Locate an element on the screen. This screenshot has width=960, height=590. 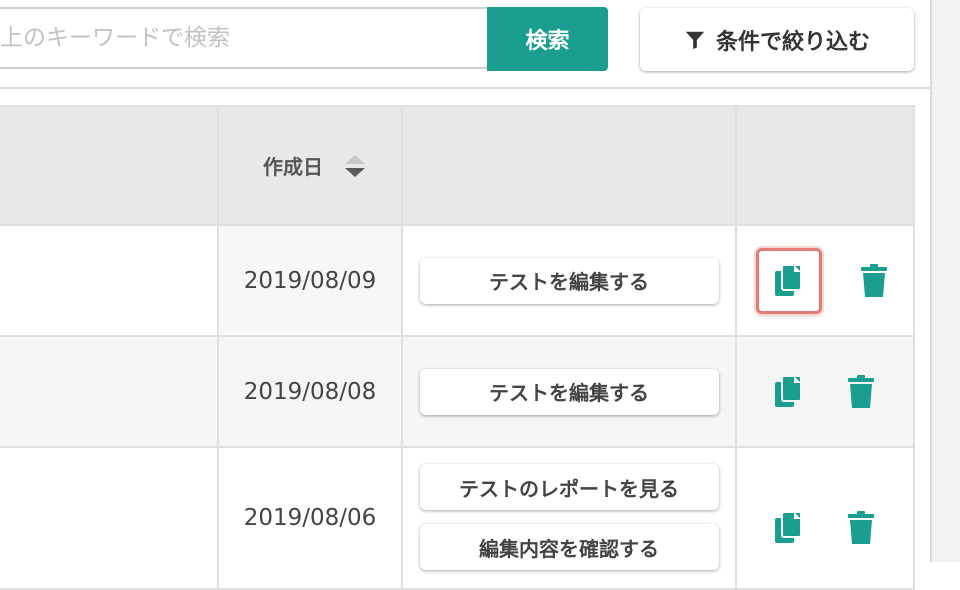
table-header-created-date-label: 作成日 is located at coordinates (293, 167).